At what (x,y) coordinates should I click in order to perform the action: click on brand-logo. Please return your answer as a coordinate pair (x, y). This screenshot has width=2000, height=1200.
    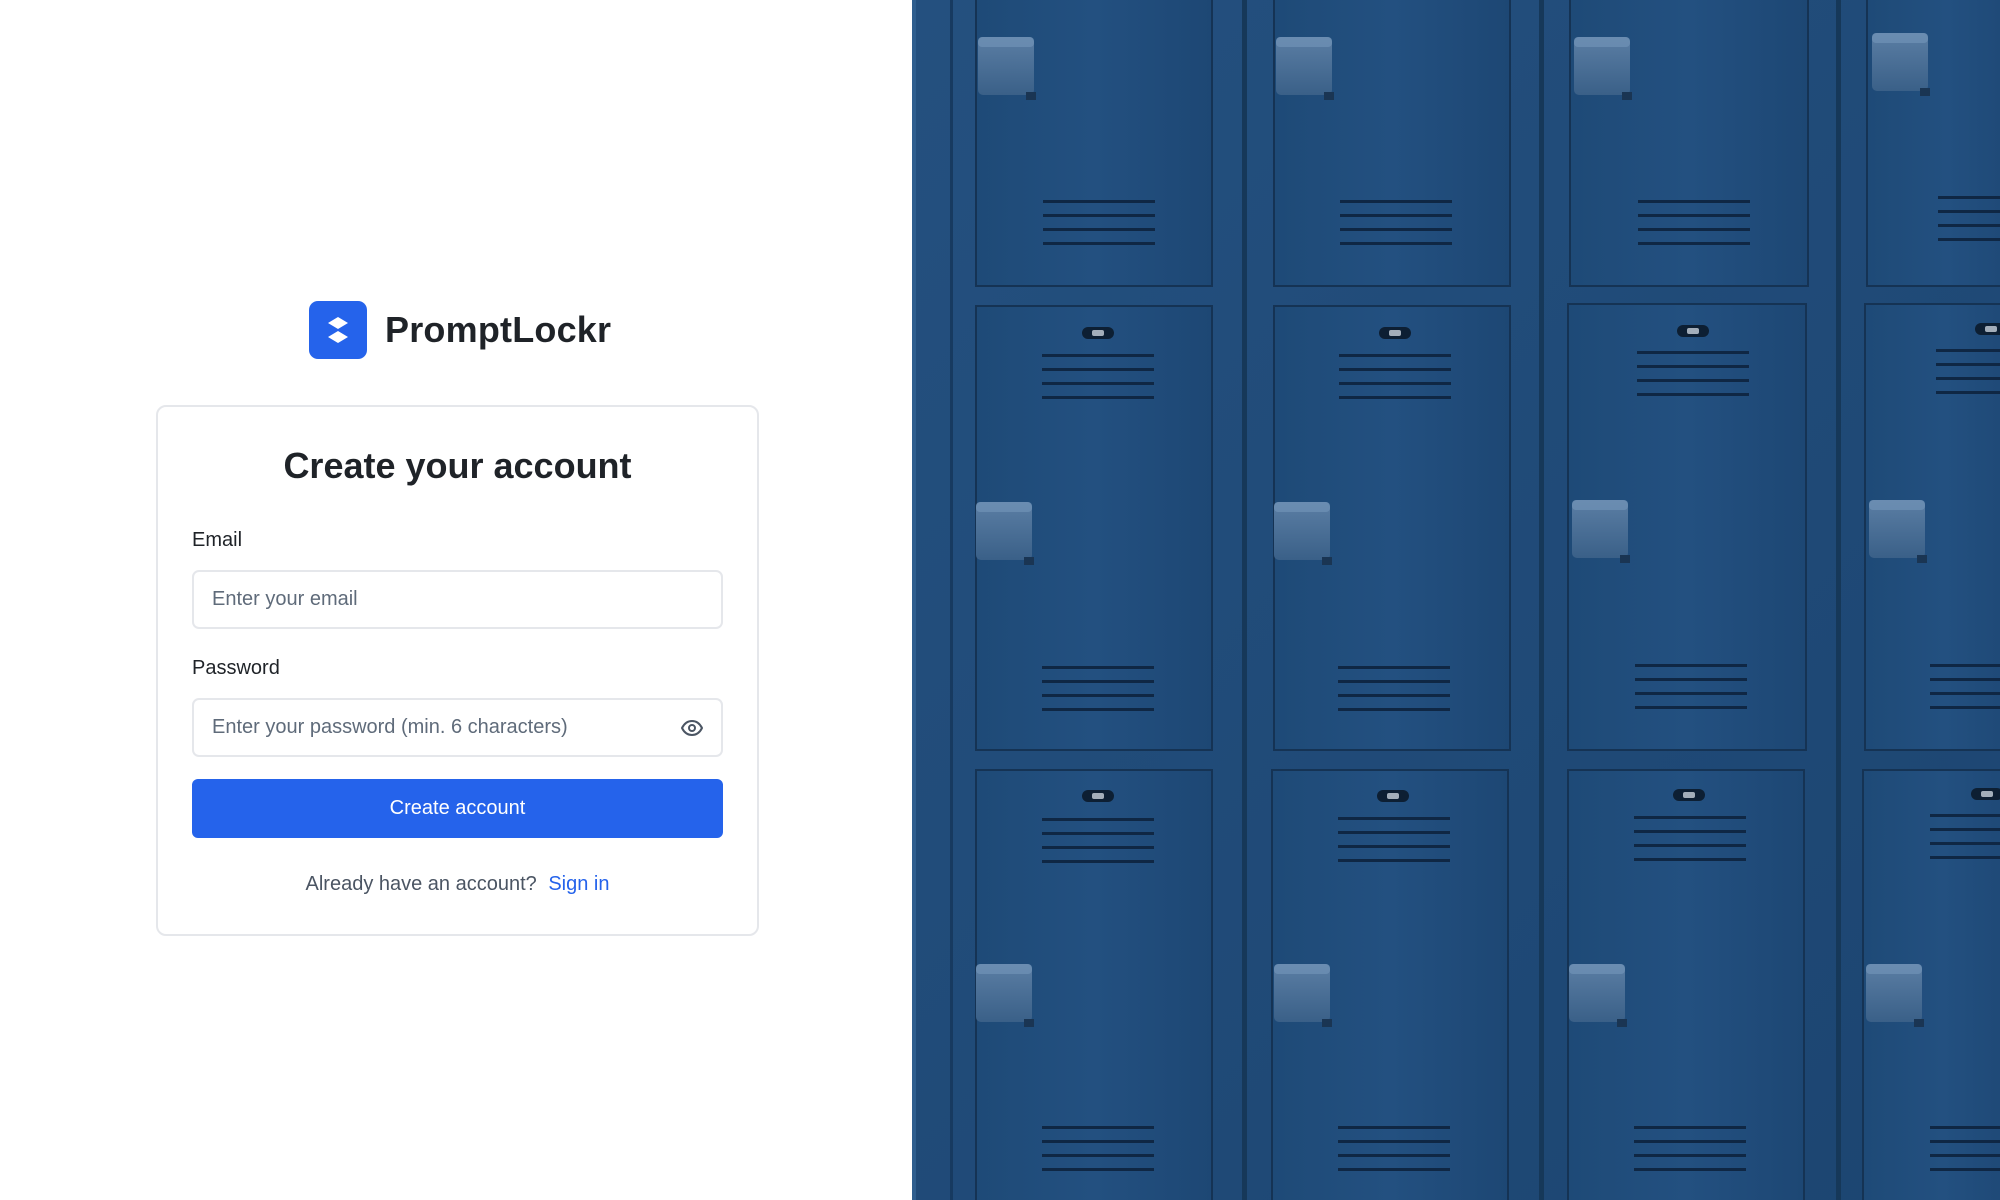
    Looking at the image, I should click on (338, 330).